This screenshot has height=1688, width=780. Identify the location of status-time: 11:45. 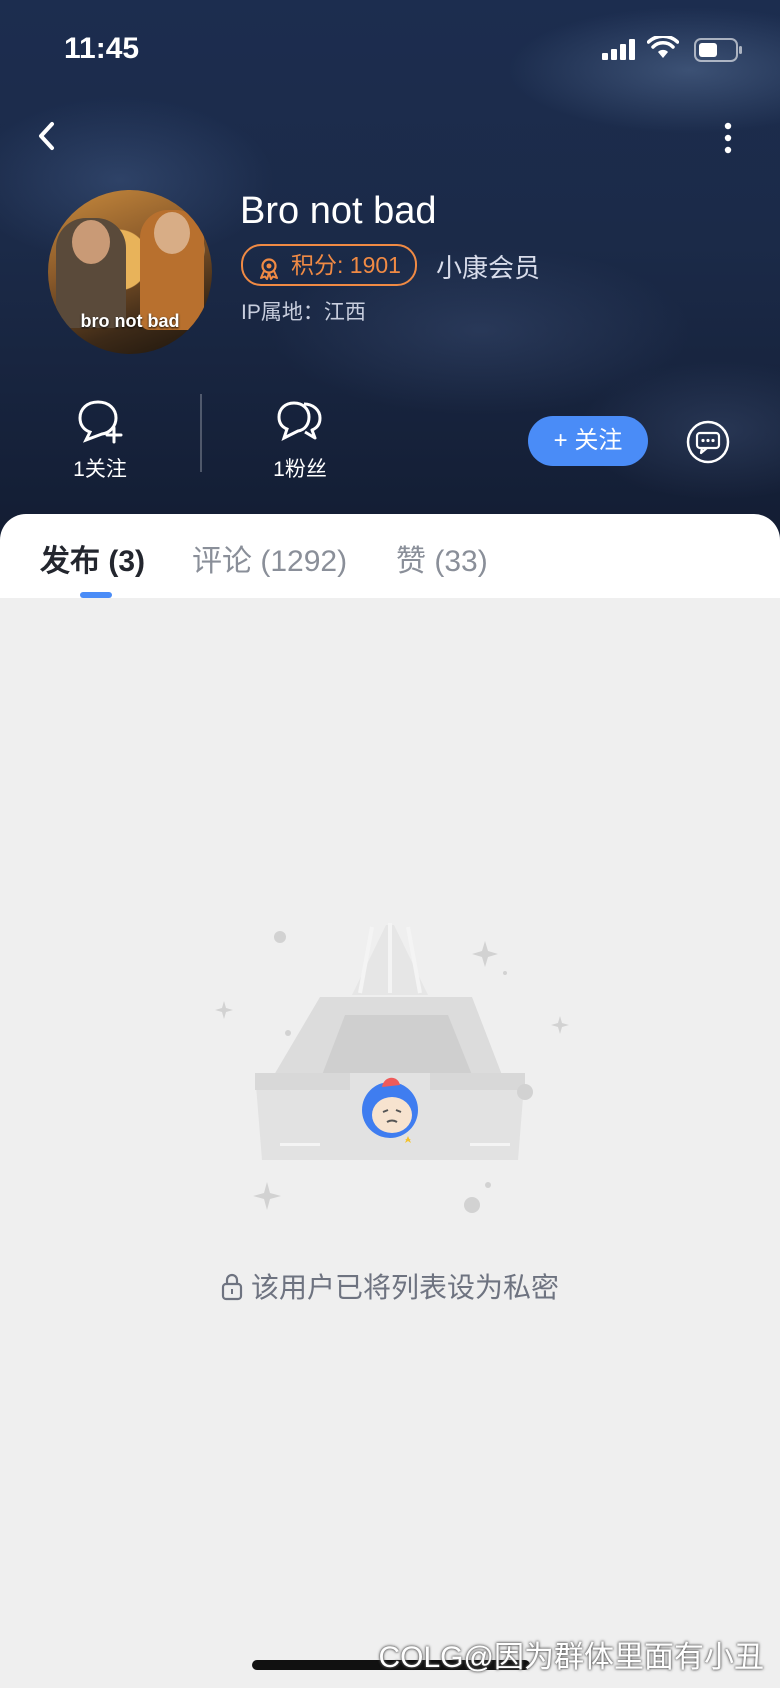
(102, 48).